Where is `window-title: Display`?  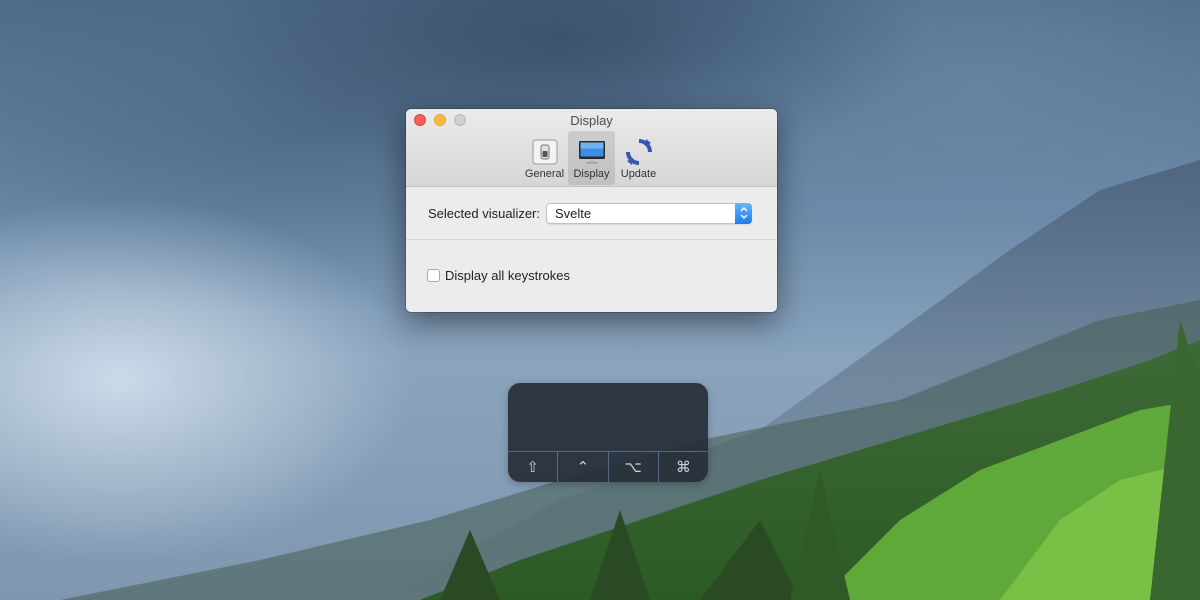
window-title: Display is located at coordinates (591, 120).